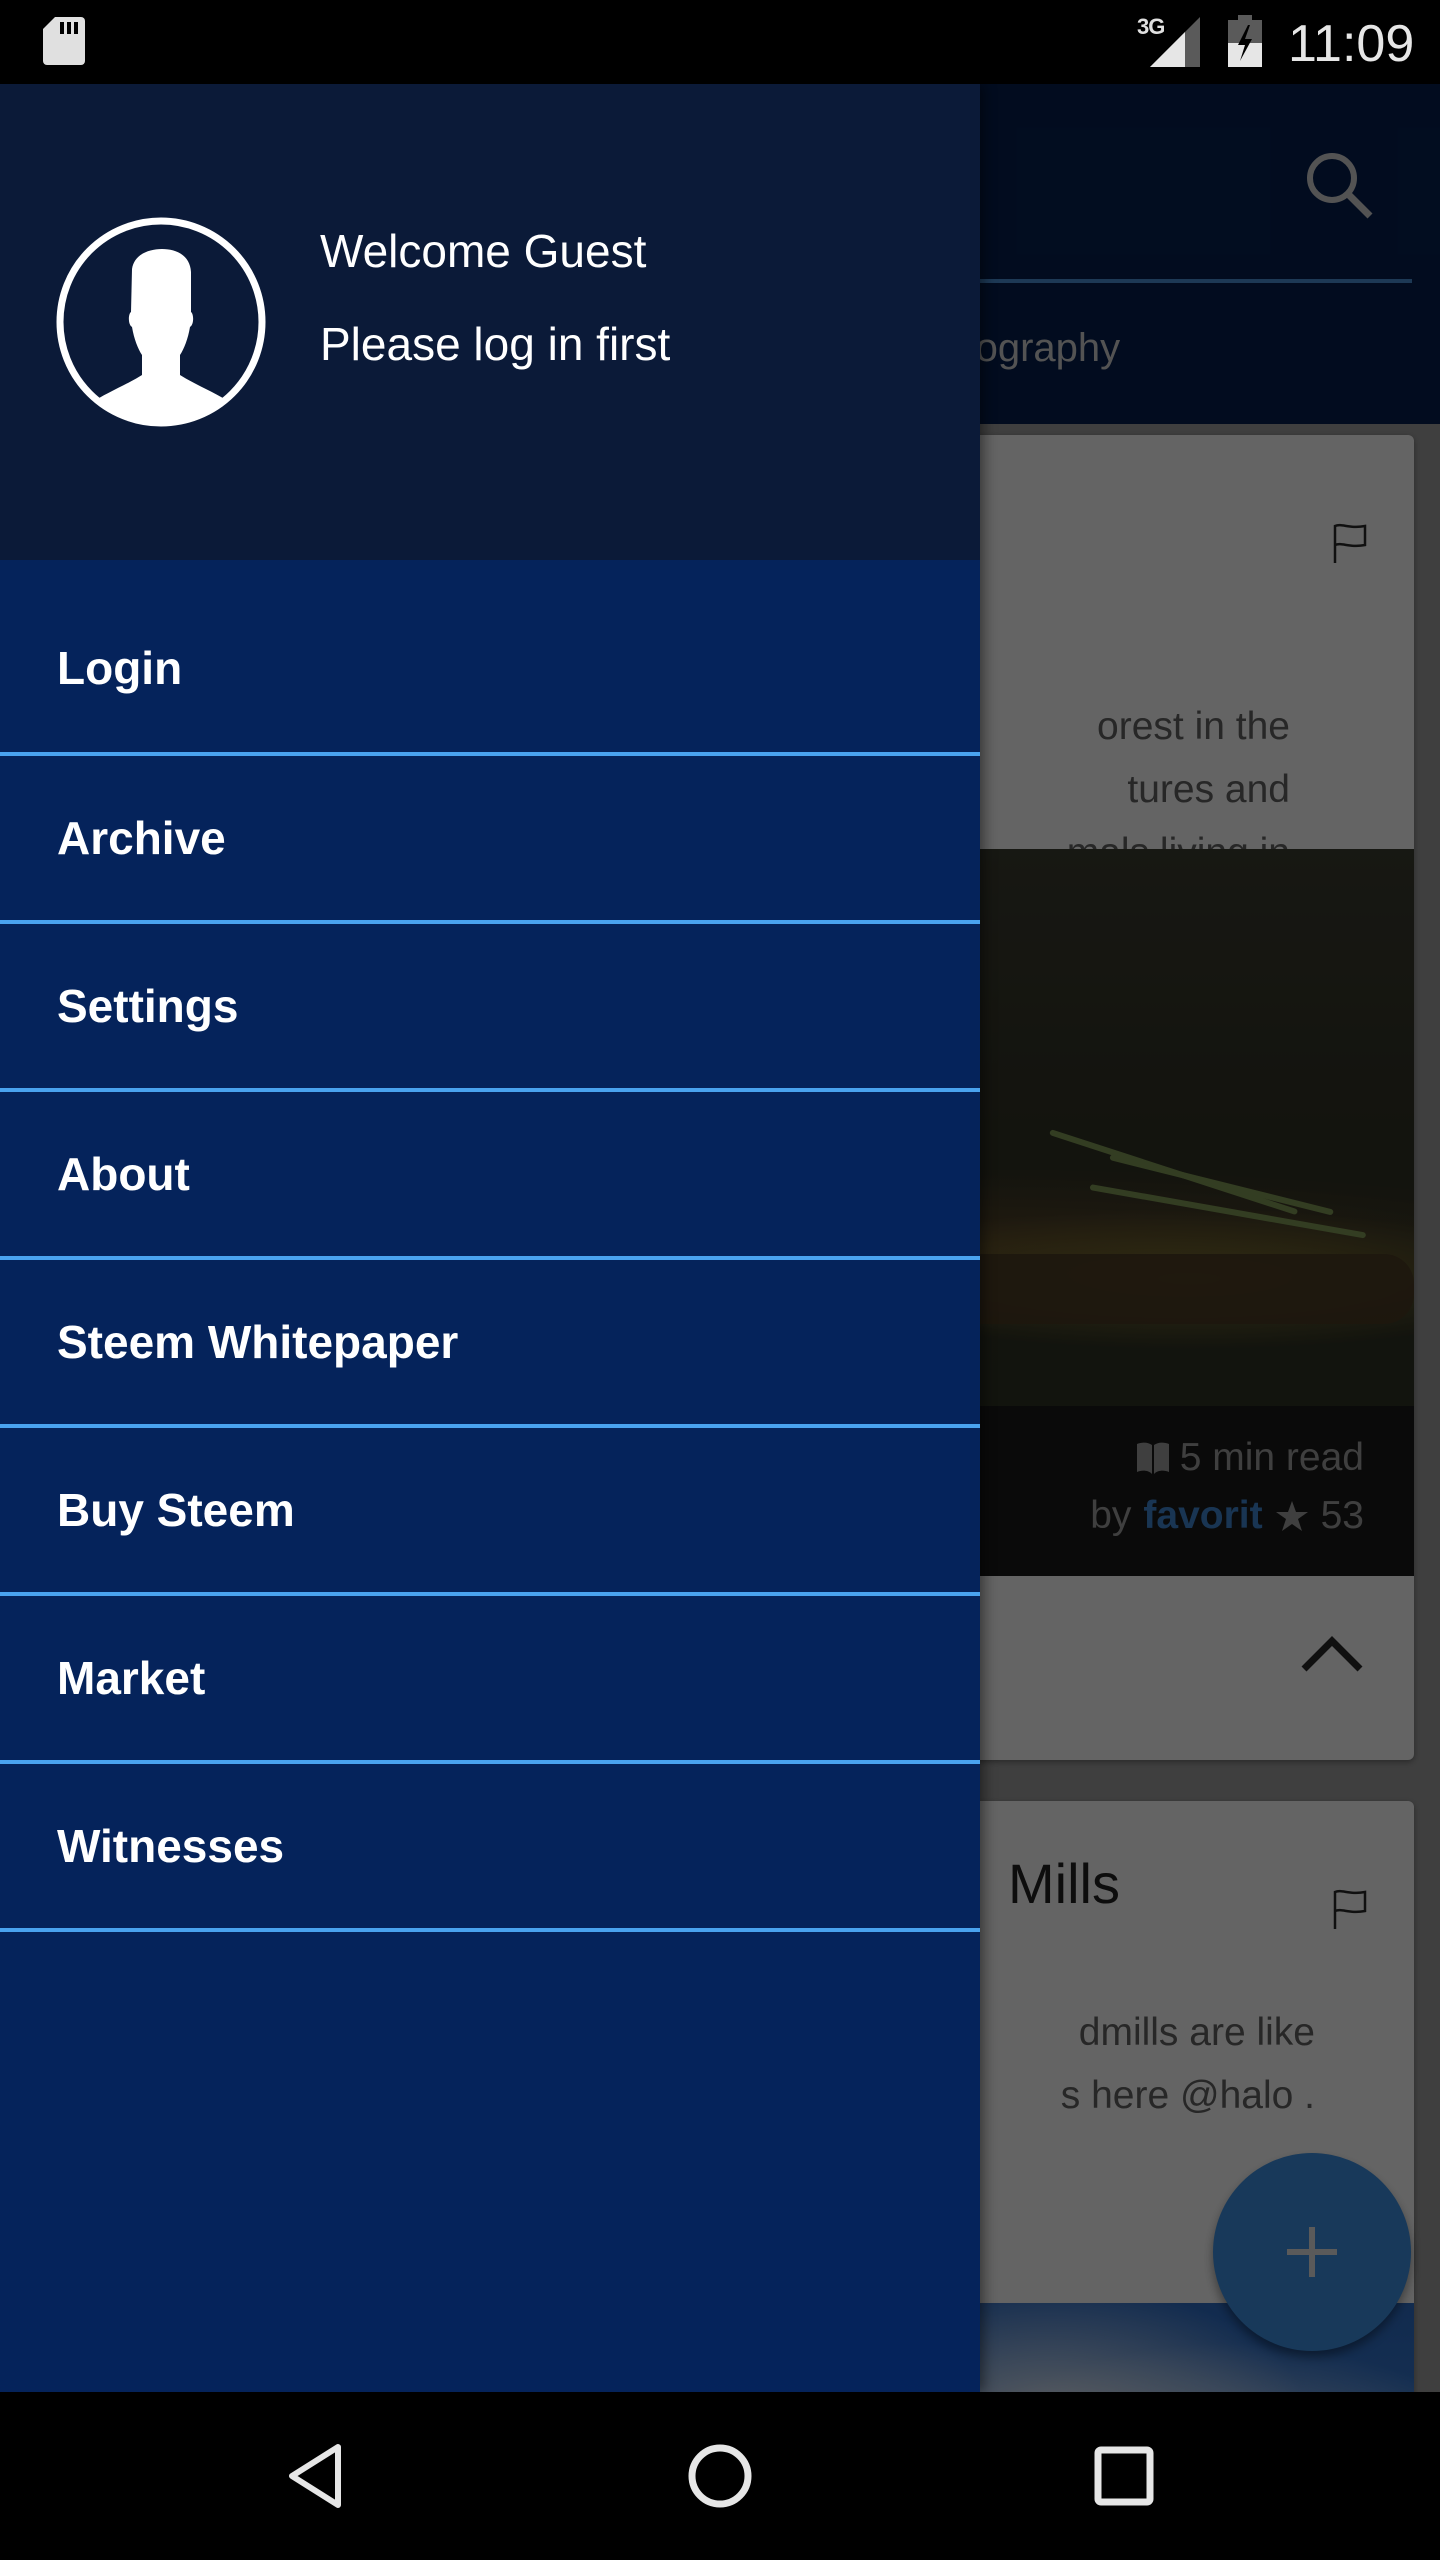 This screenshot has width=1440, height=2560. I want to click on menu-item-witnesses: Witnesses, so click(490, 1848).